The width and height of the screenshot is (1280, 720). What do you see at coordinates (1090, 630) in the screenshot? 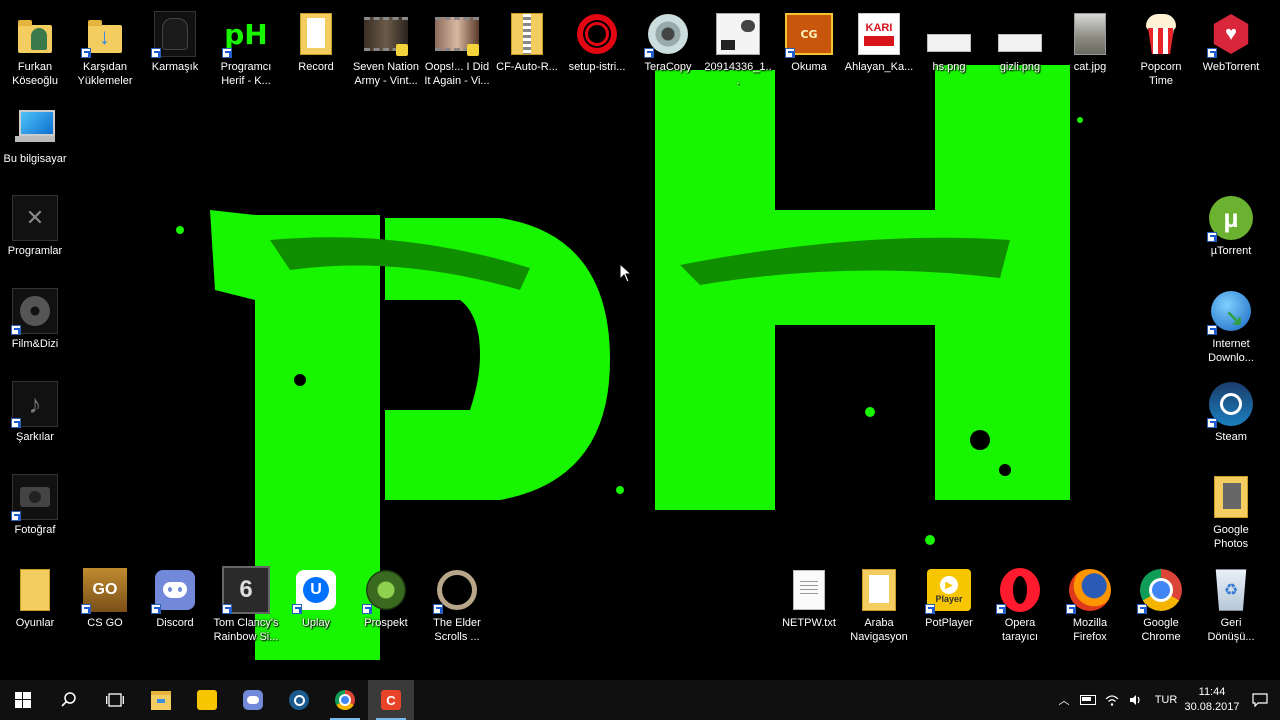
I see `icon-label: Mozilla Firefox` at bounding box center [1090, 630].